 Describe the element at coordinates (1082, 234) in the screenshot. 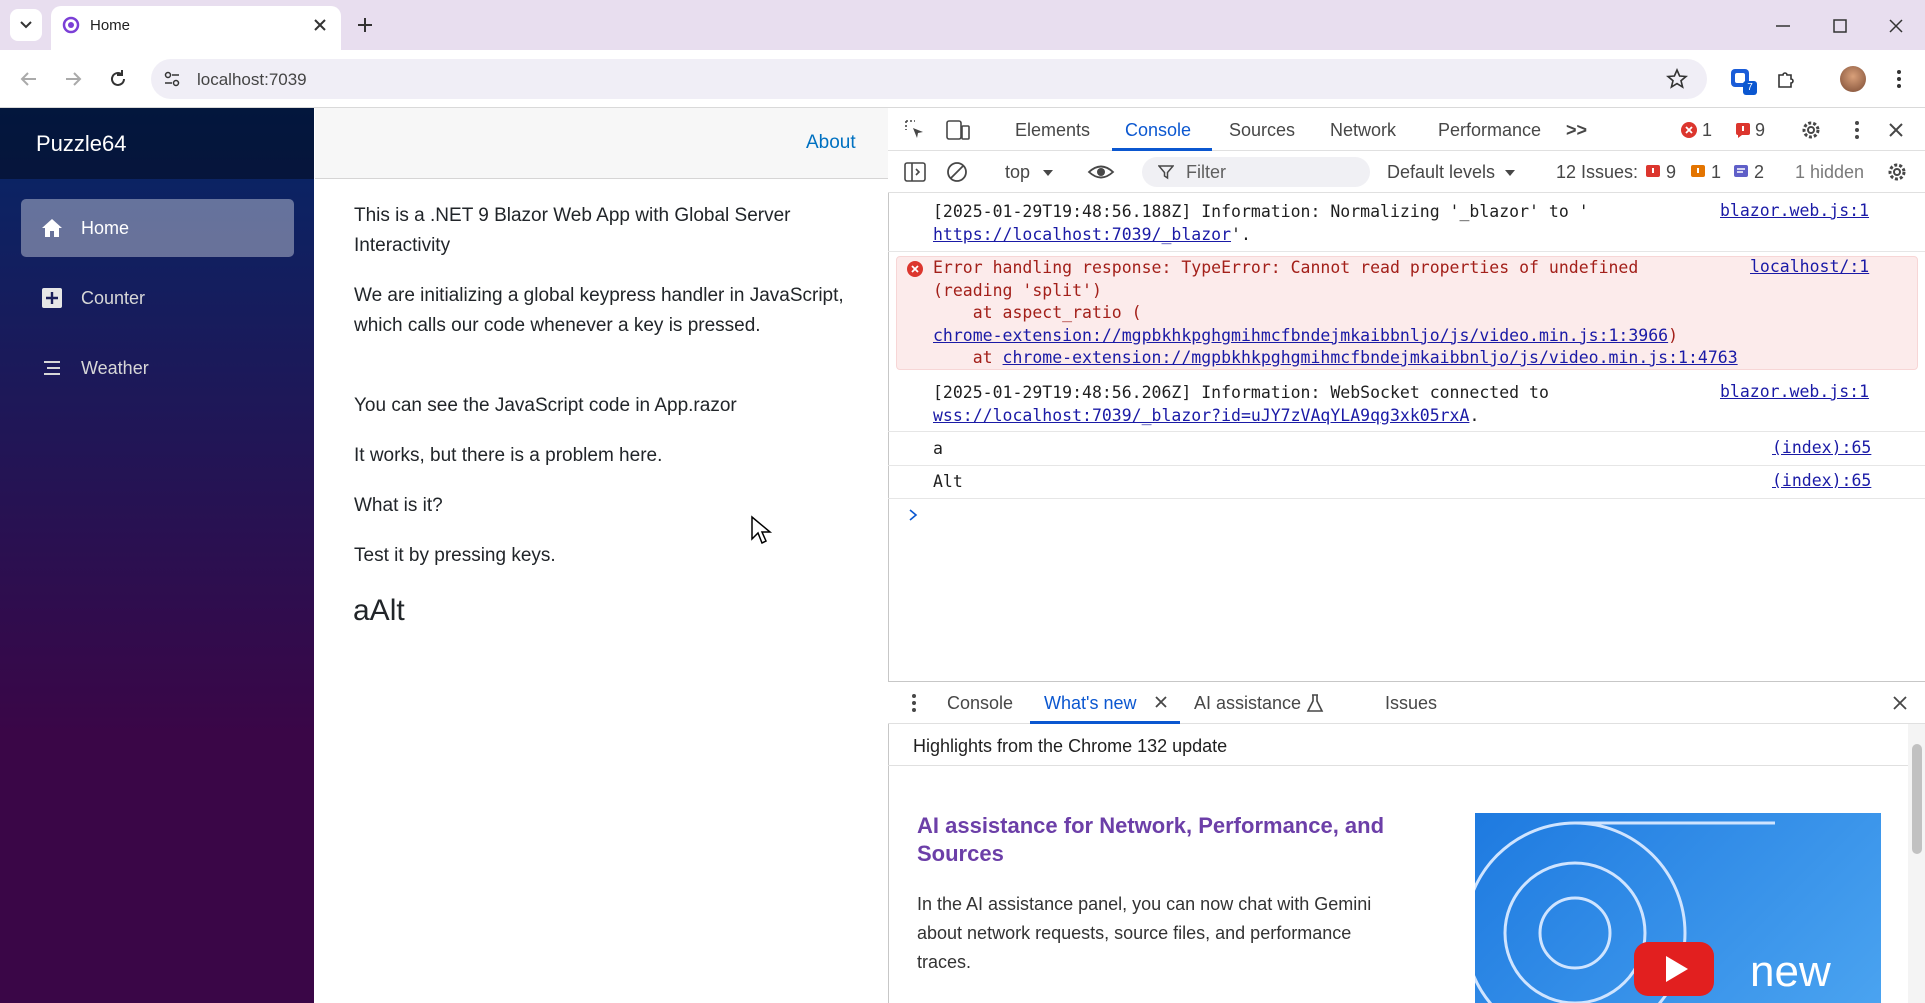

I see `blazor-url-link: https://localhost:7039/_blazor` at that location.